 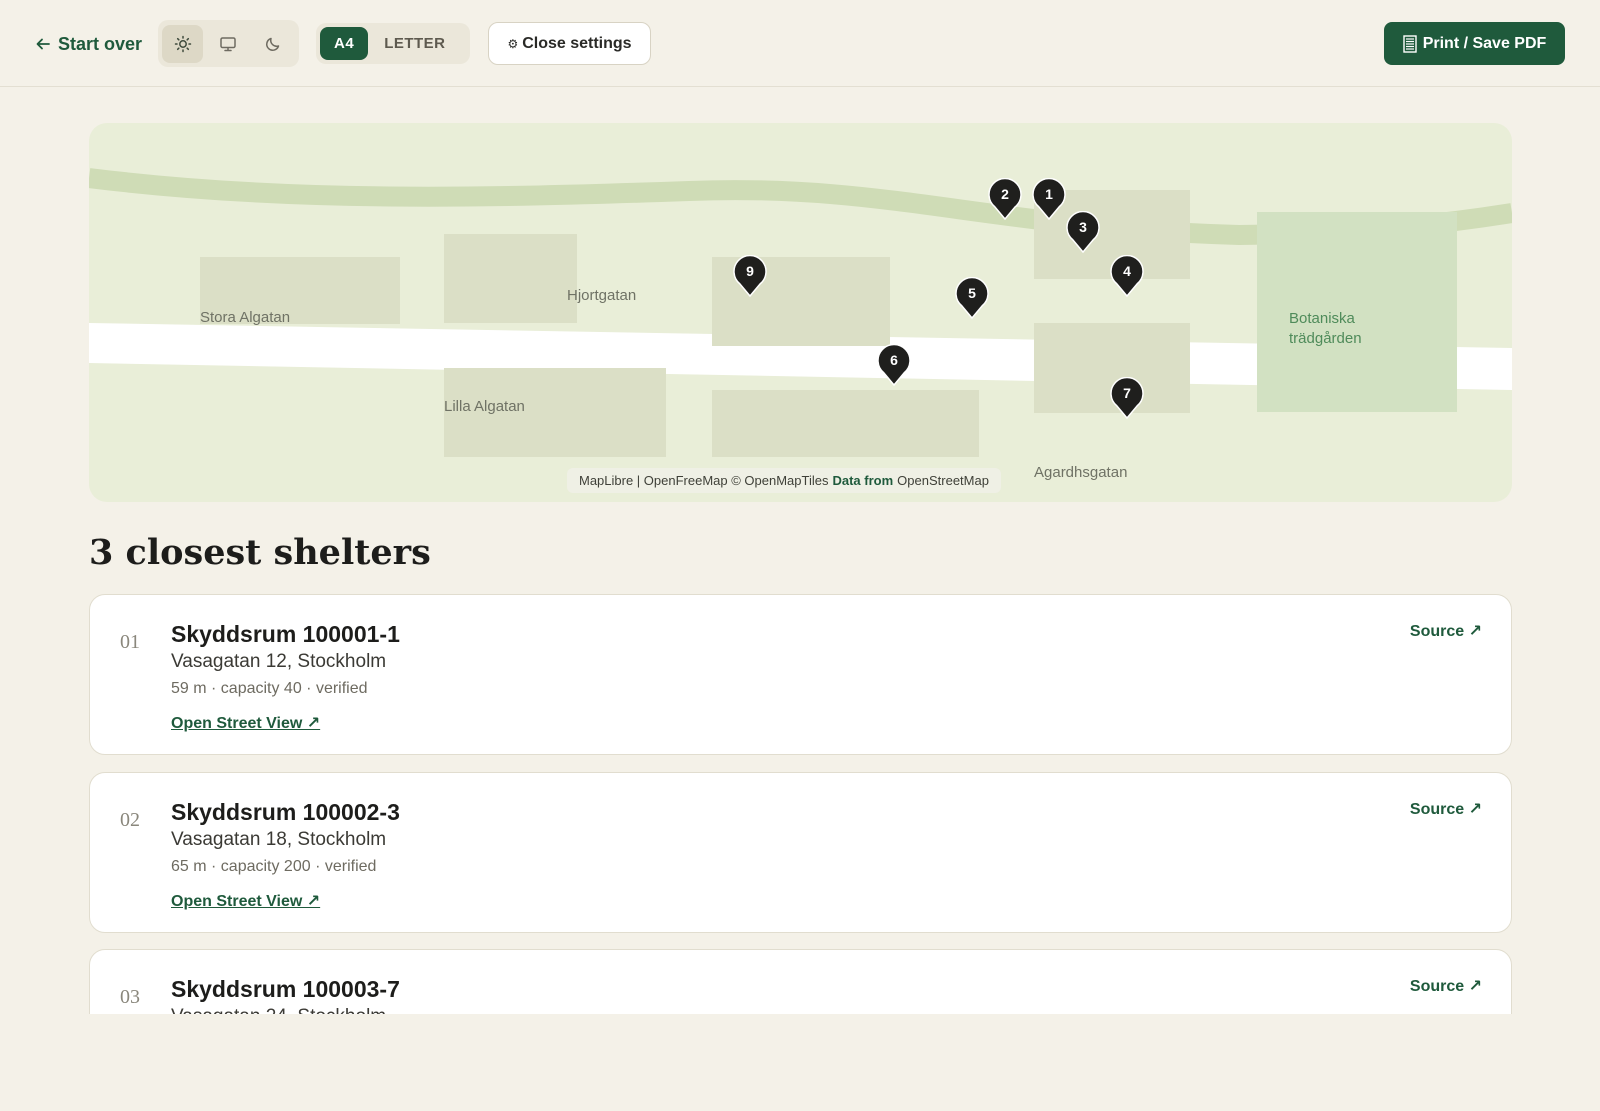 I want to click on map-marker-2: 2, so click(x=1005, y=199).